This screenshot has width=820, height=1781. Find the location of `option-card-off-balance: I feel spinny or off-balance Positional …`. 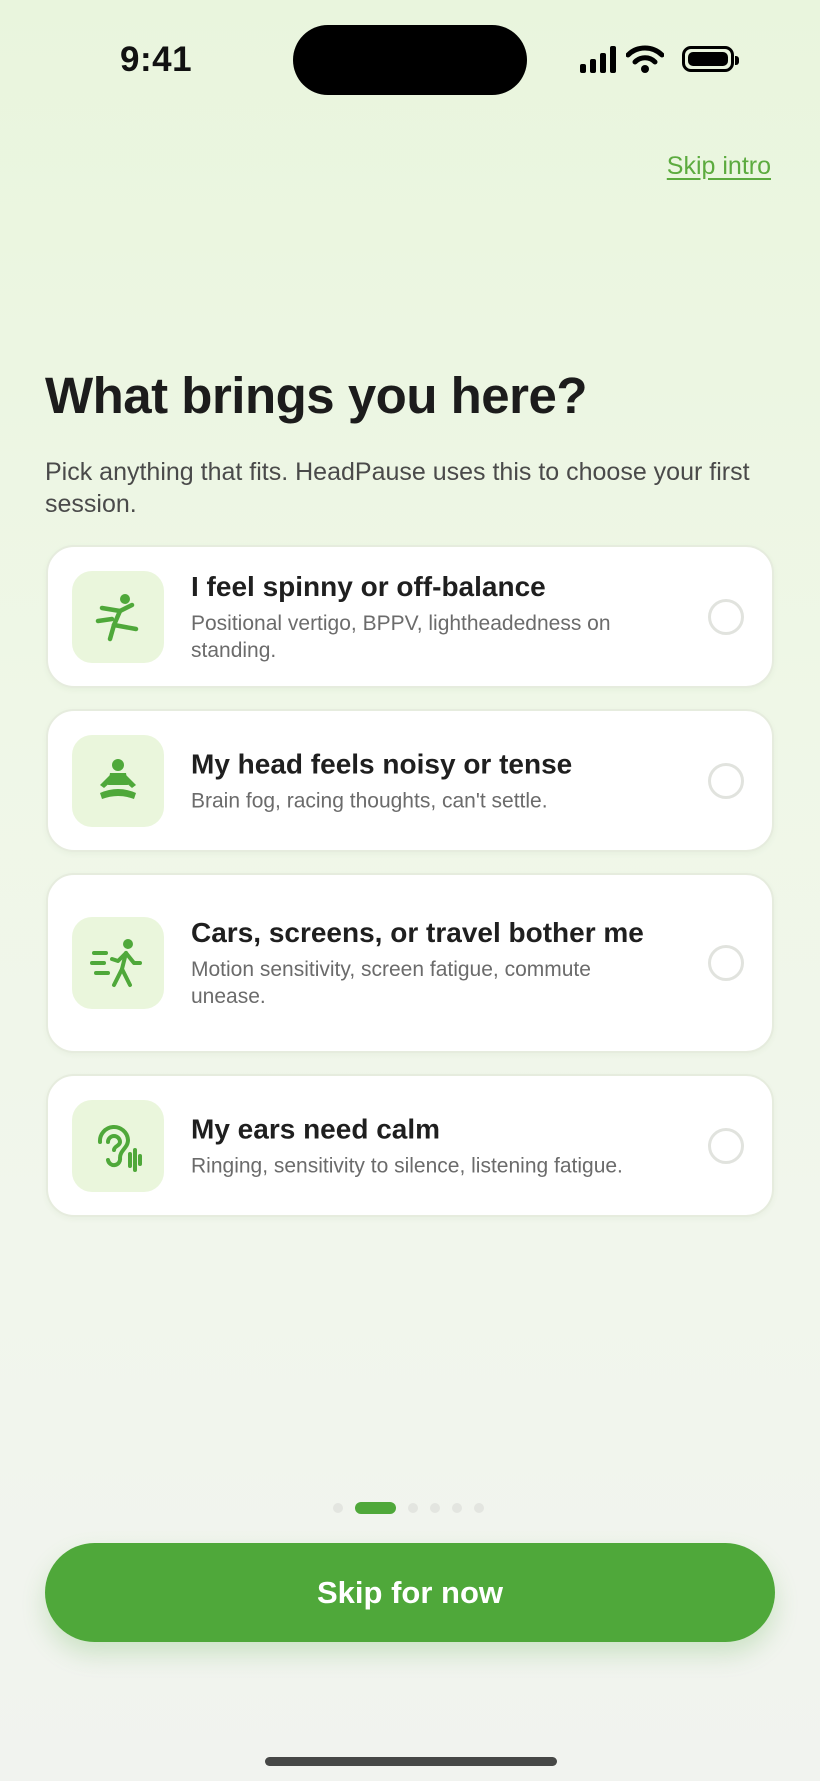

option-card-off-balance: I feel spinny or off-balance Positional … is located at coordinates (410, 616).